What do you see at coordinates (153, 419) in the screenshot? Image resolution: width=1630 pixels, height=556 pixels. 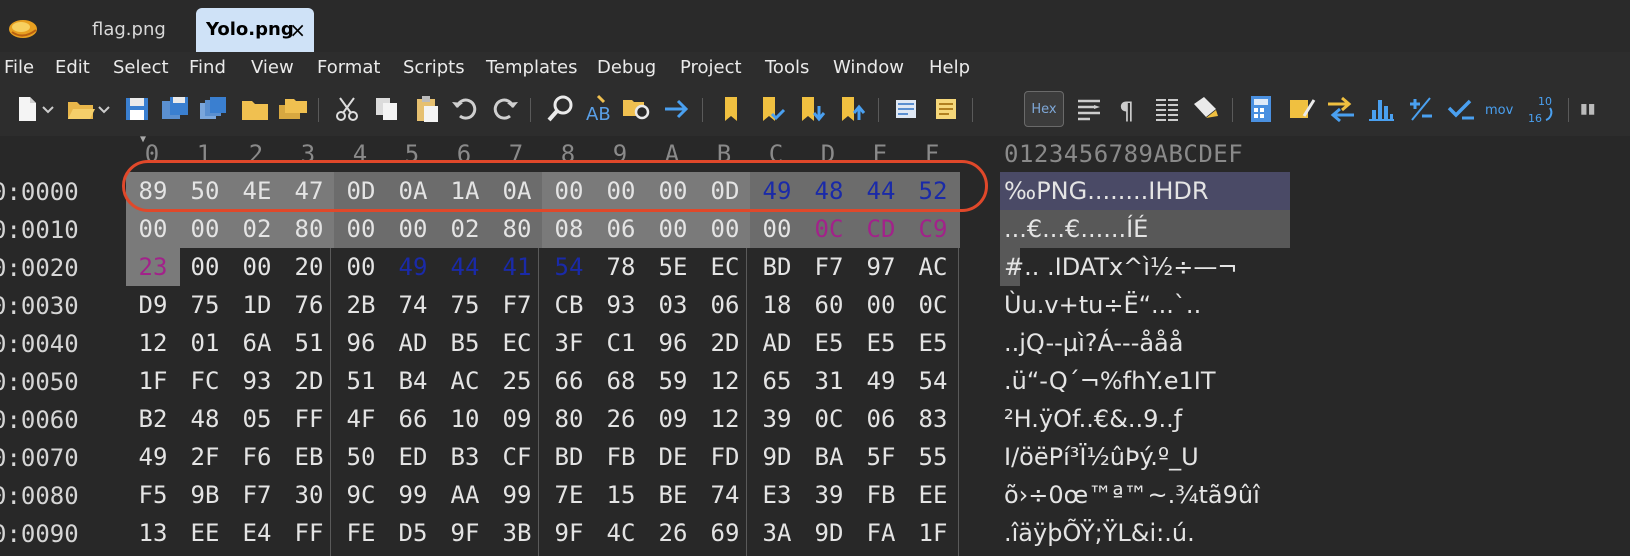 I see `hex-byte: B2` at bounding box center [153, 419].